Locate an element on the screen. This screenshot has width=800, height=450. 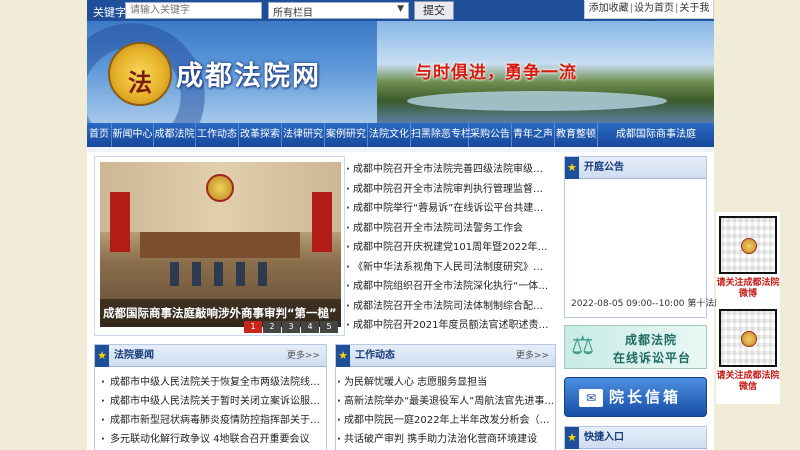
slideshow-pager: 1 2 3 4 5 is located at coordinates (290, 327).